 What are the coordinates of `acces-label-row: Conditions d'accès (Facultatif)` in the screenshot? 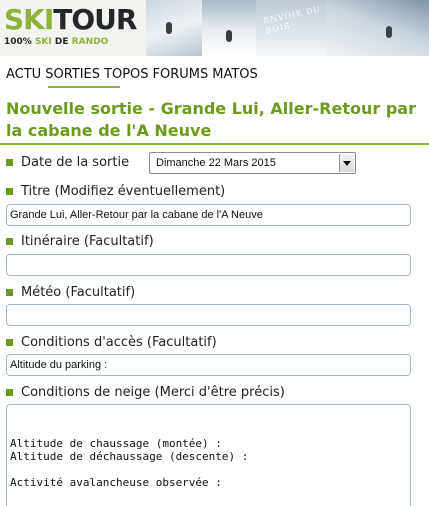 It's located at (111, 342).